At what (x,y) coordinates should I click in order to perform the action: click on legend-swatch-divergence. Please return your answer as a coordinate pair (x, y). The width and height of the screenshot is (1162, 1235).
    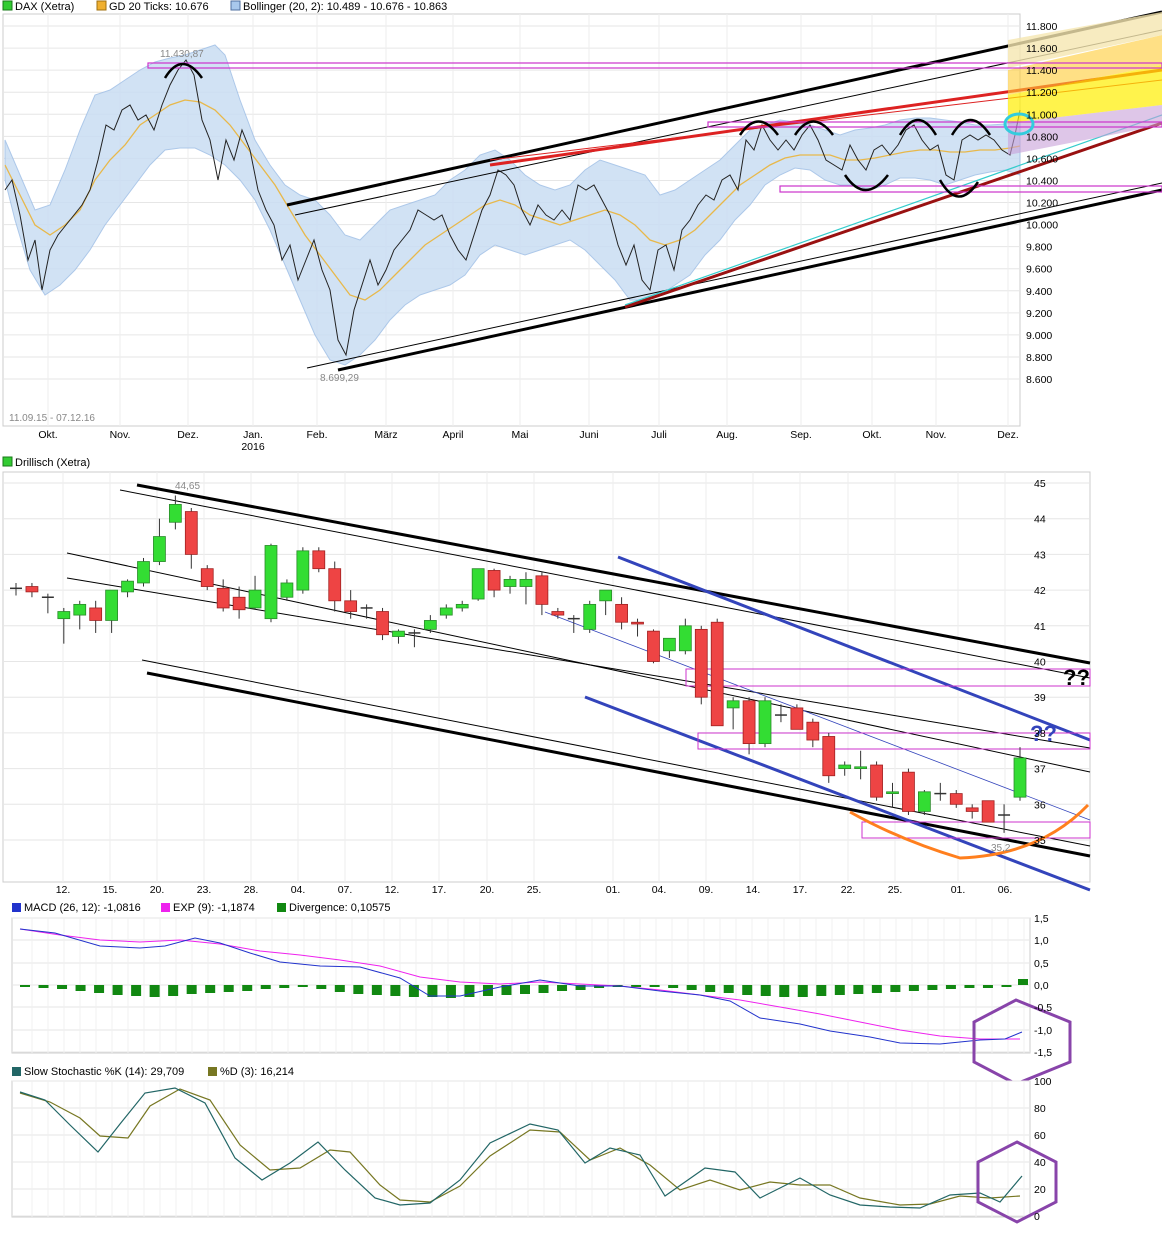
    Looking at the image, I should click on (281, 907).